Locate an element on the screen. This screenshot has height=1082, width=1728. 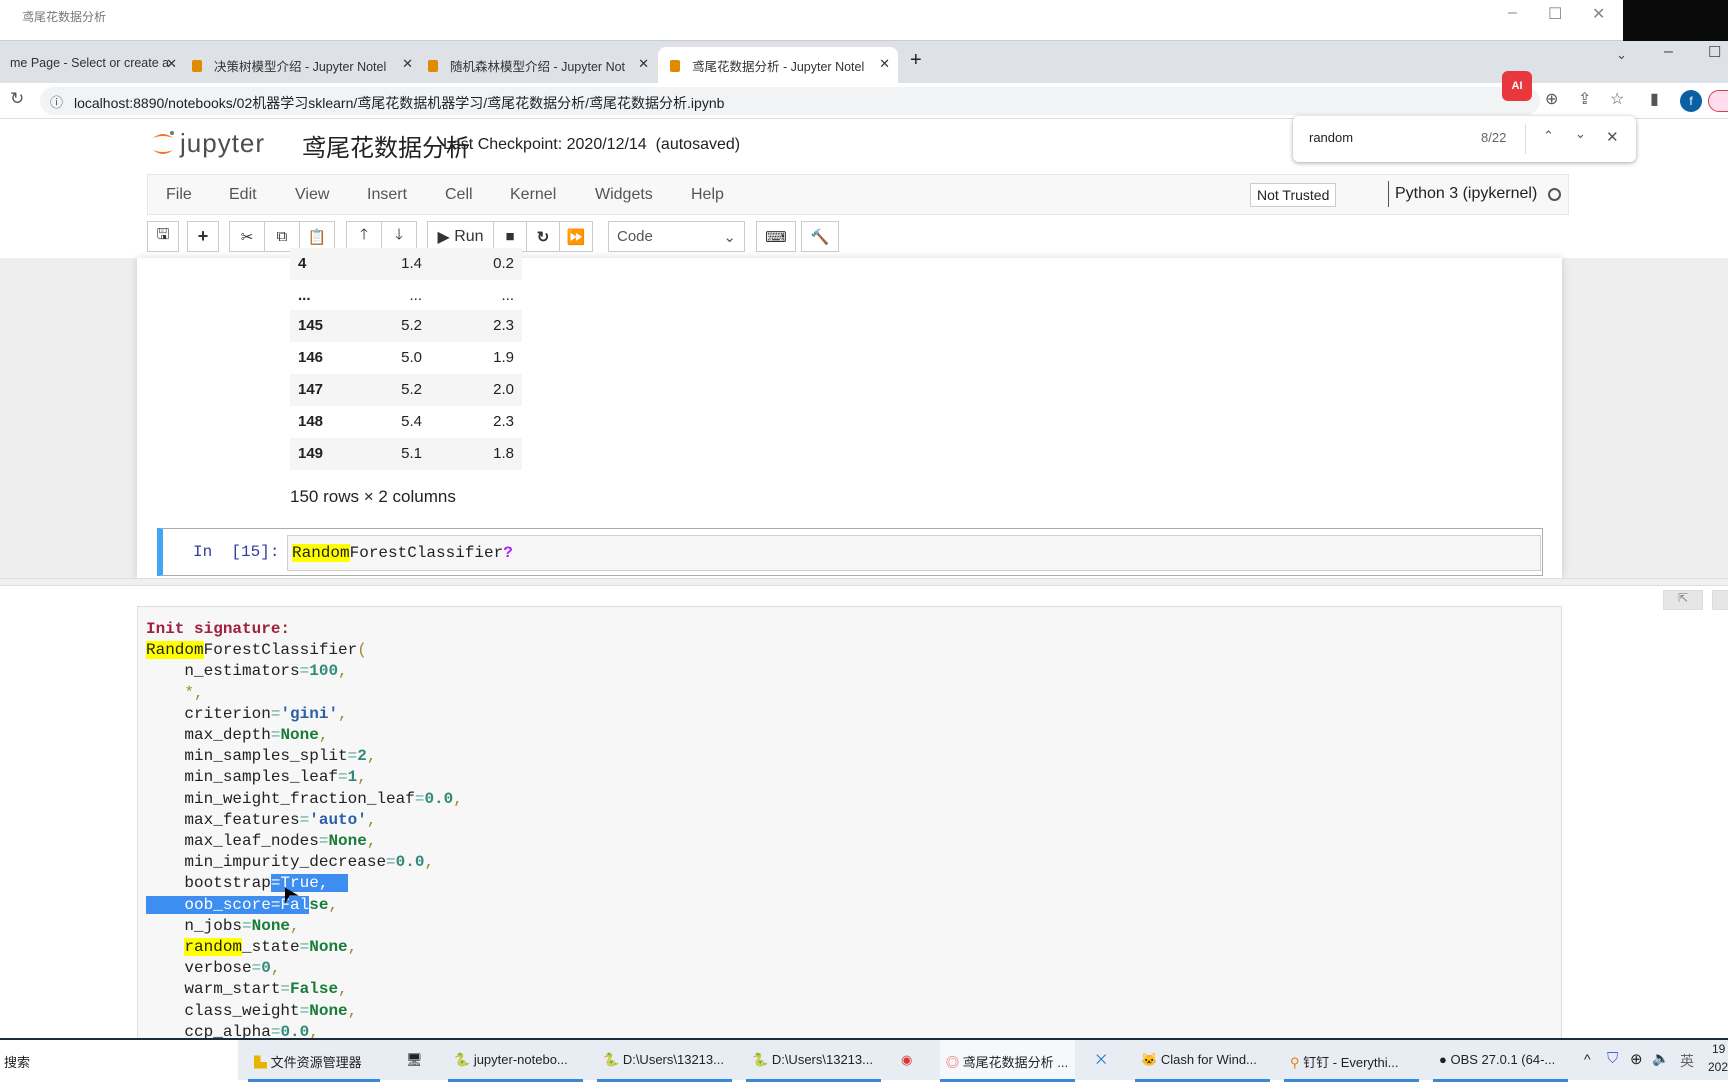
find-previous-icon: ⌃ is located at coordinates (1548, 136).